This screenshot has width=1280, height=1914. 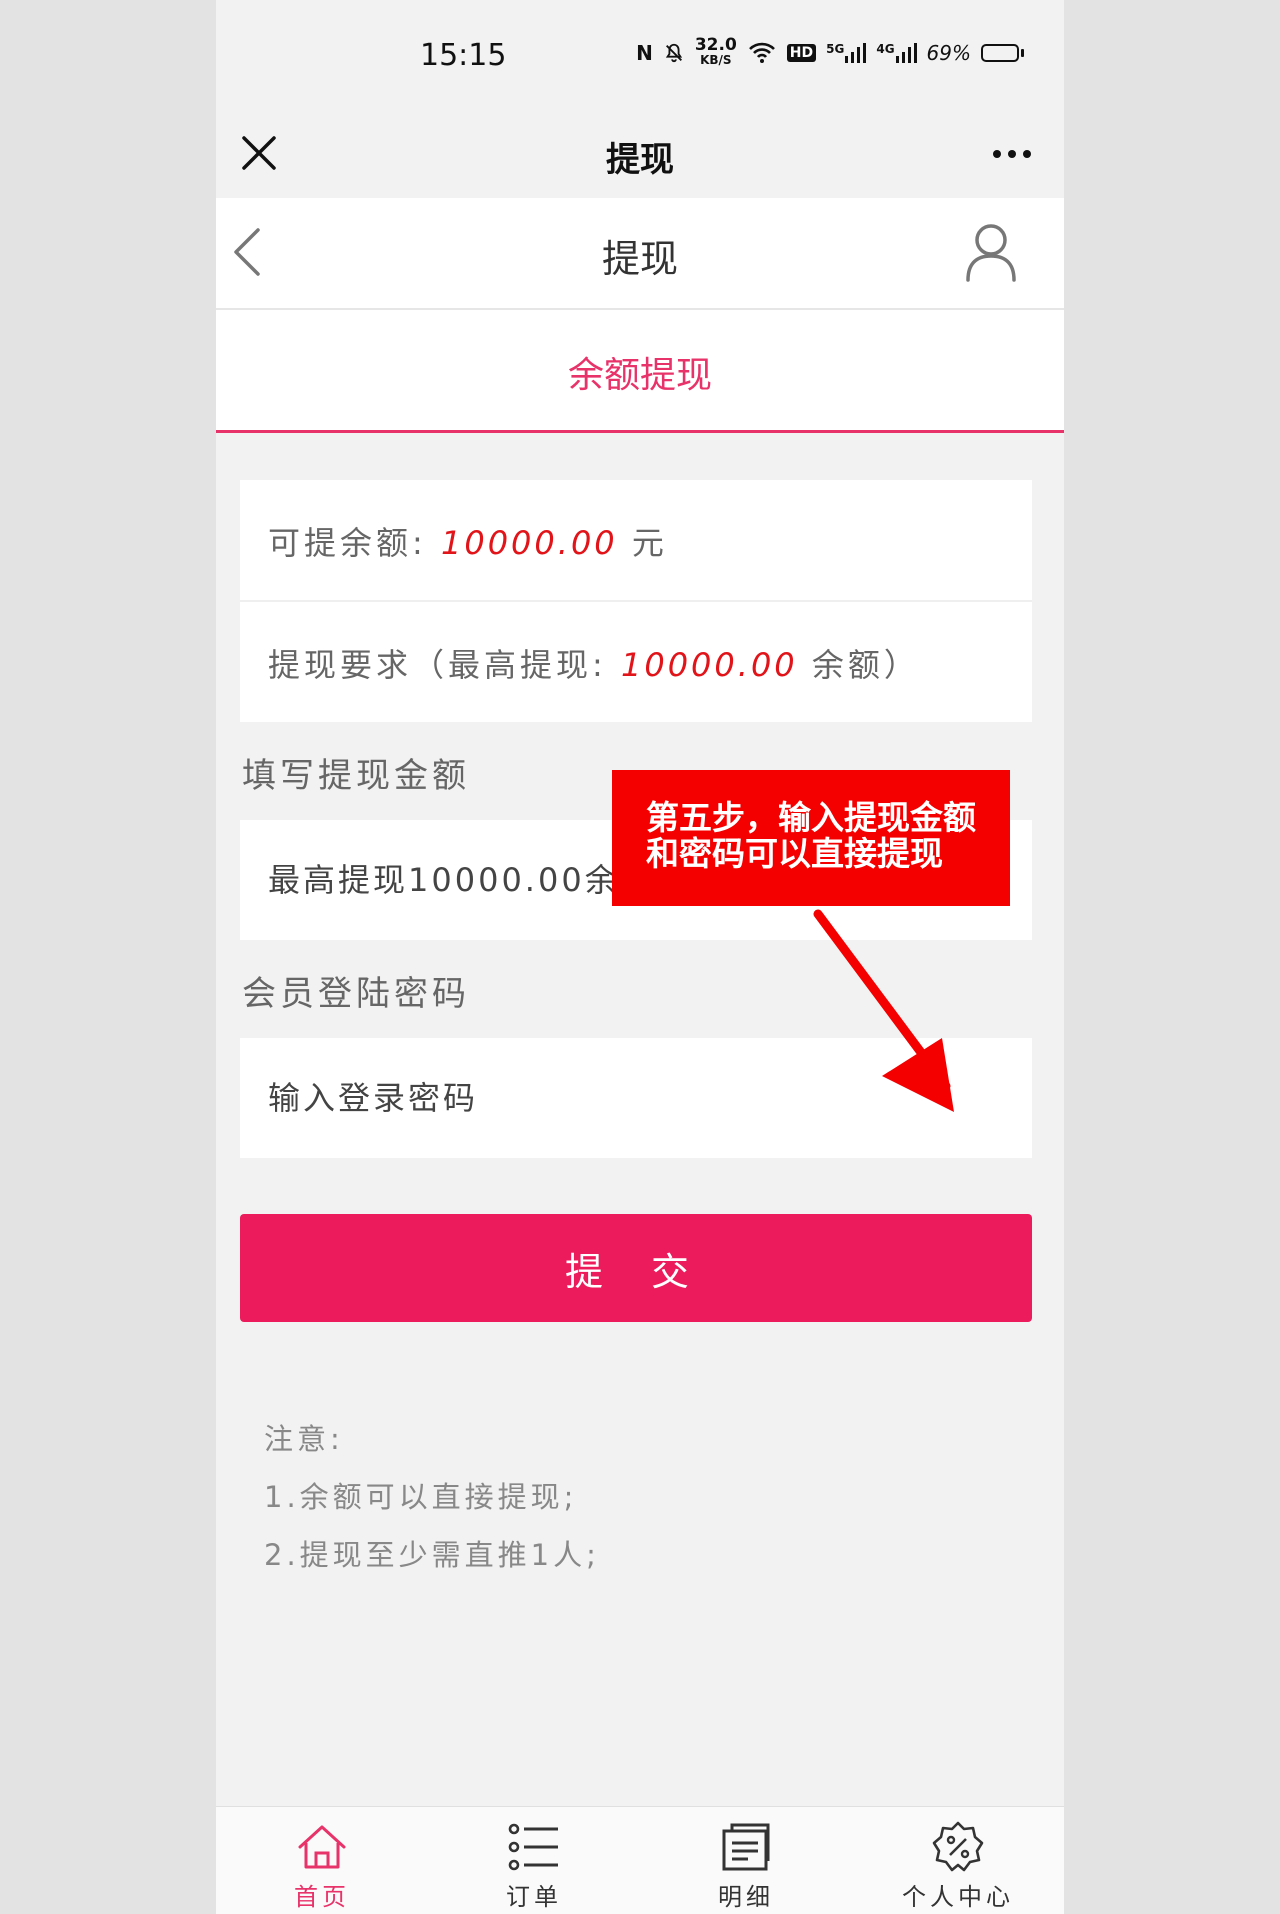 I want to click on signal-5g-label: 5G, so click(x=835, y=49).